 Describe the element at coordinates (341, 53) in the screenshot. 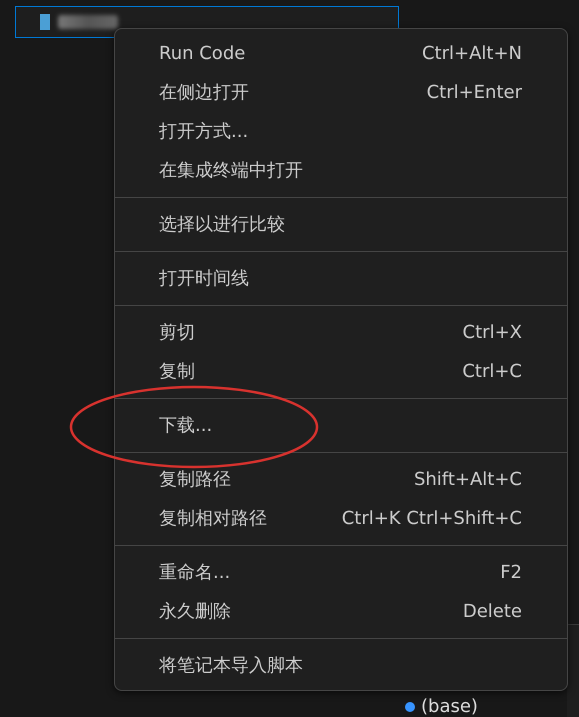

I see `menu-item: Run Code Ctrl+Alt+N` at that location.